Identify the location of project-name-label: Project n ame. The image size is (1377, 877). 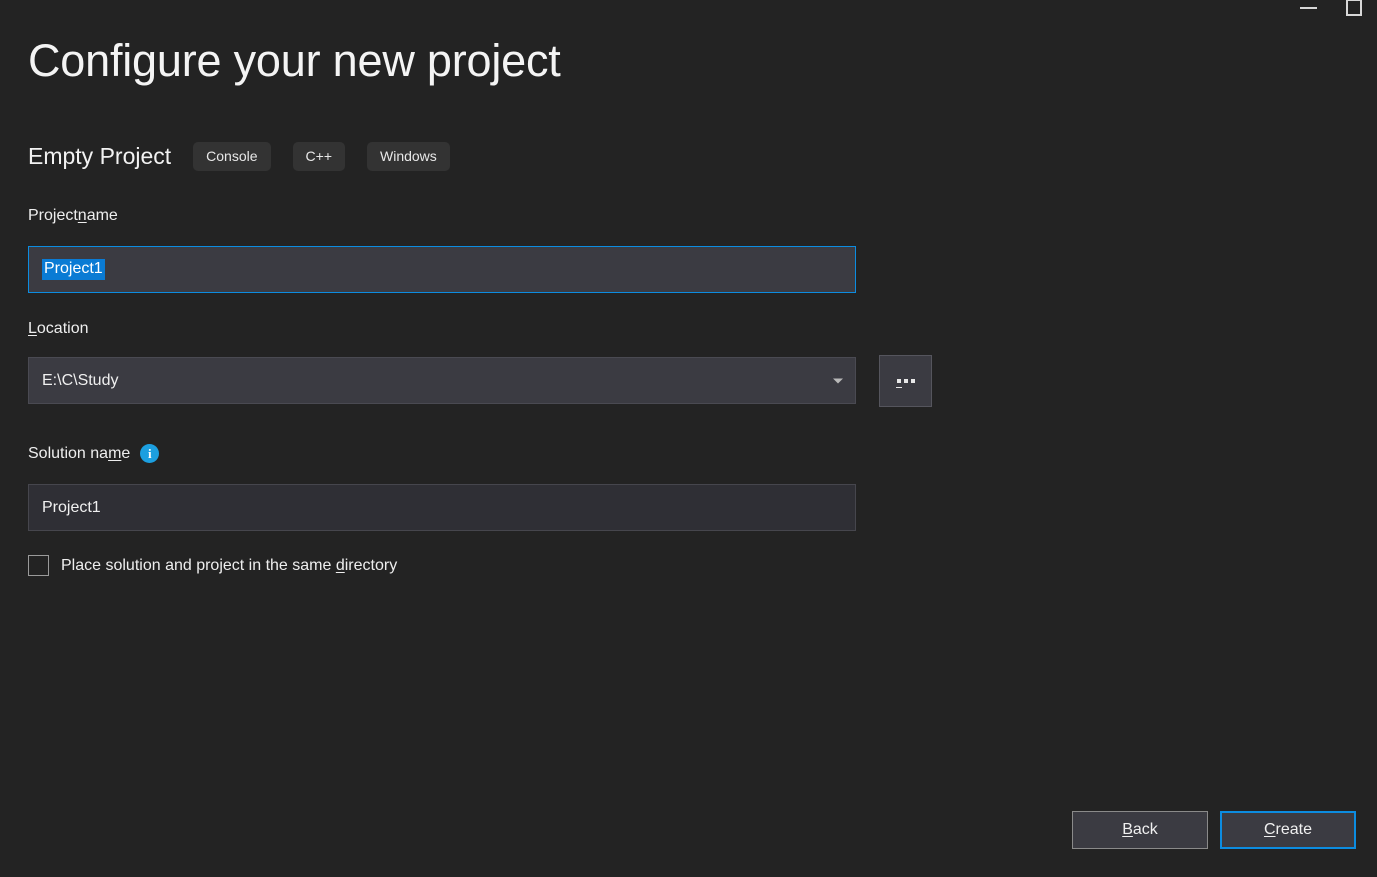
(73, 216).